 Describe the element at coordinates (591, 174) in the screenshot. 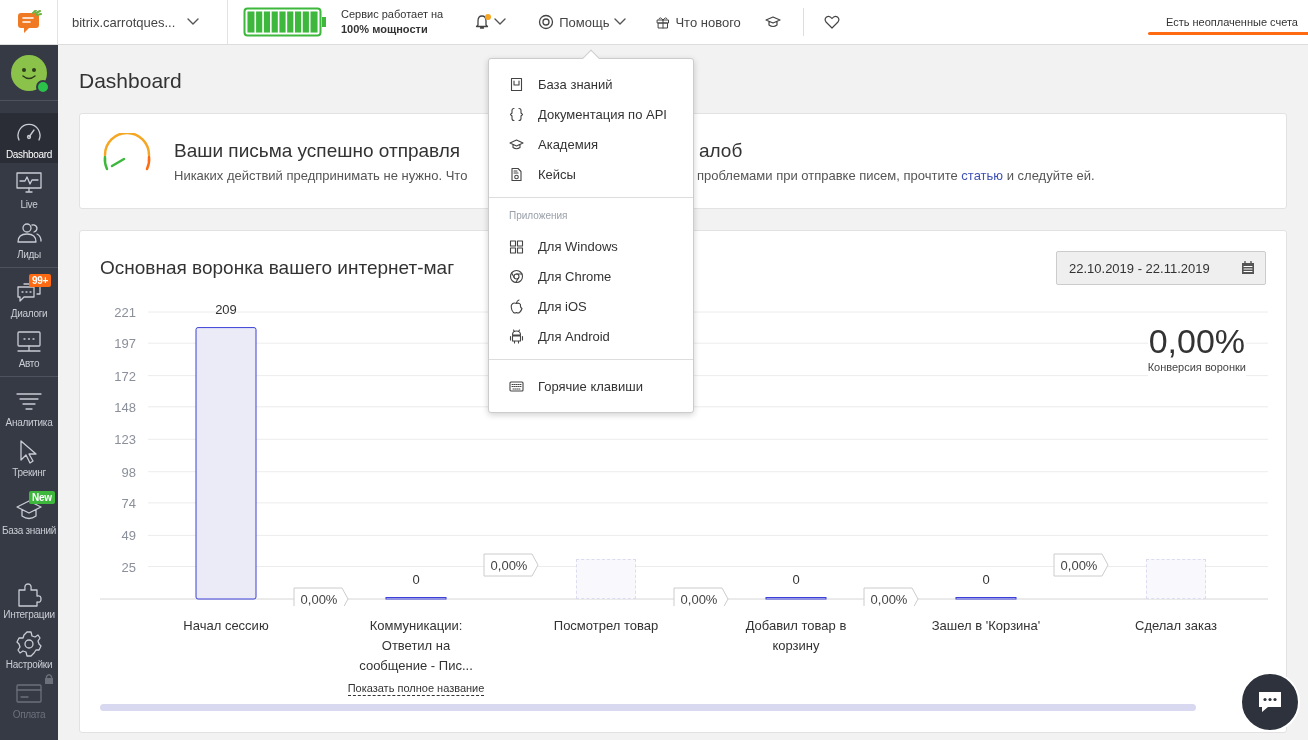

I see `menu-item: Кейсы` at that location.